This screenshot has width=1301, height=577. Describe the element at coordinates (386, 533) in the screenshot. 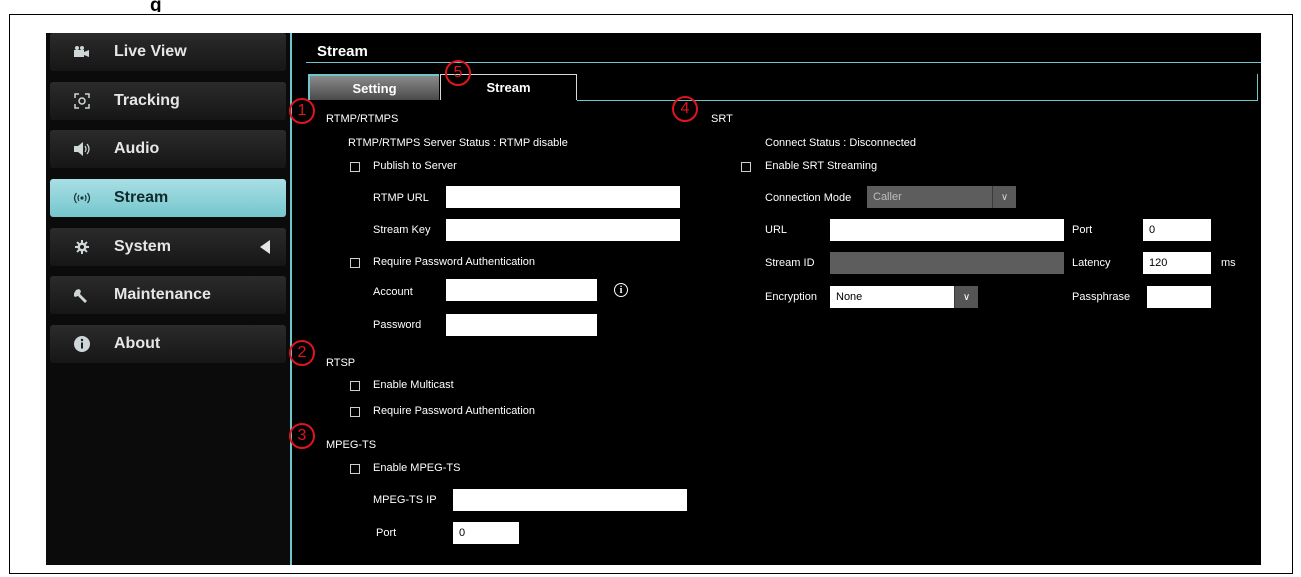

I see `mpegts-port-label: Port` at that location.